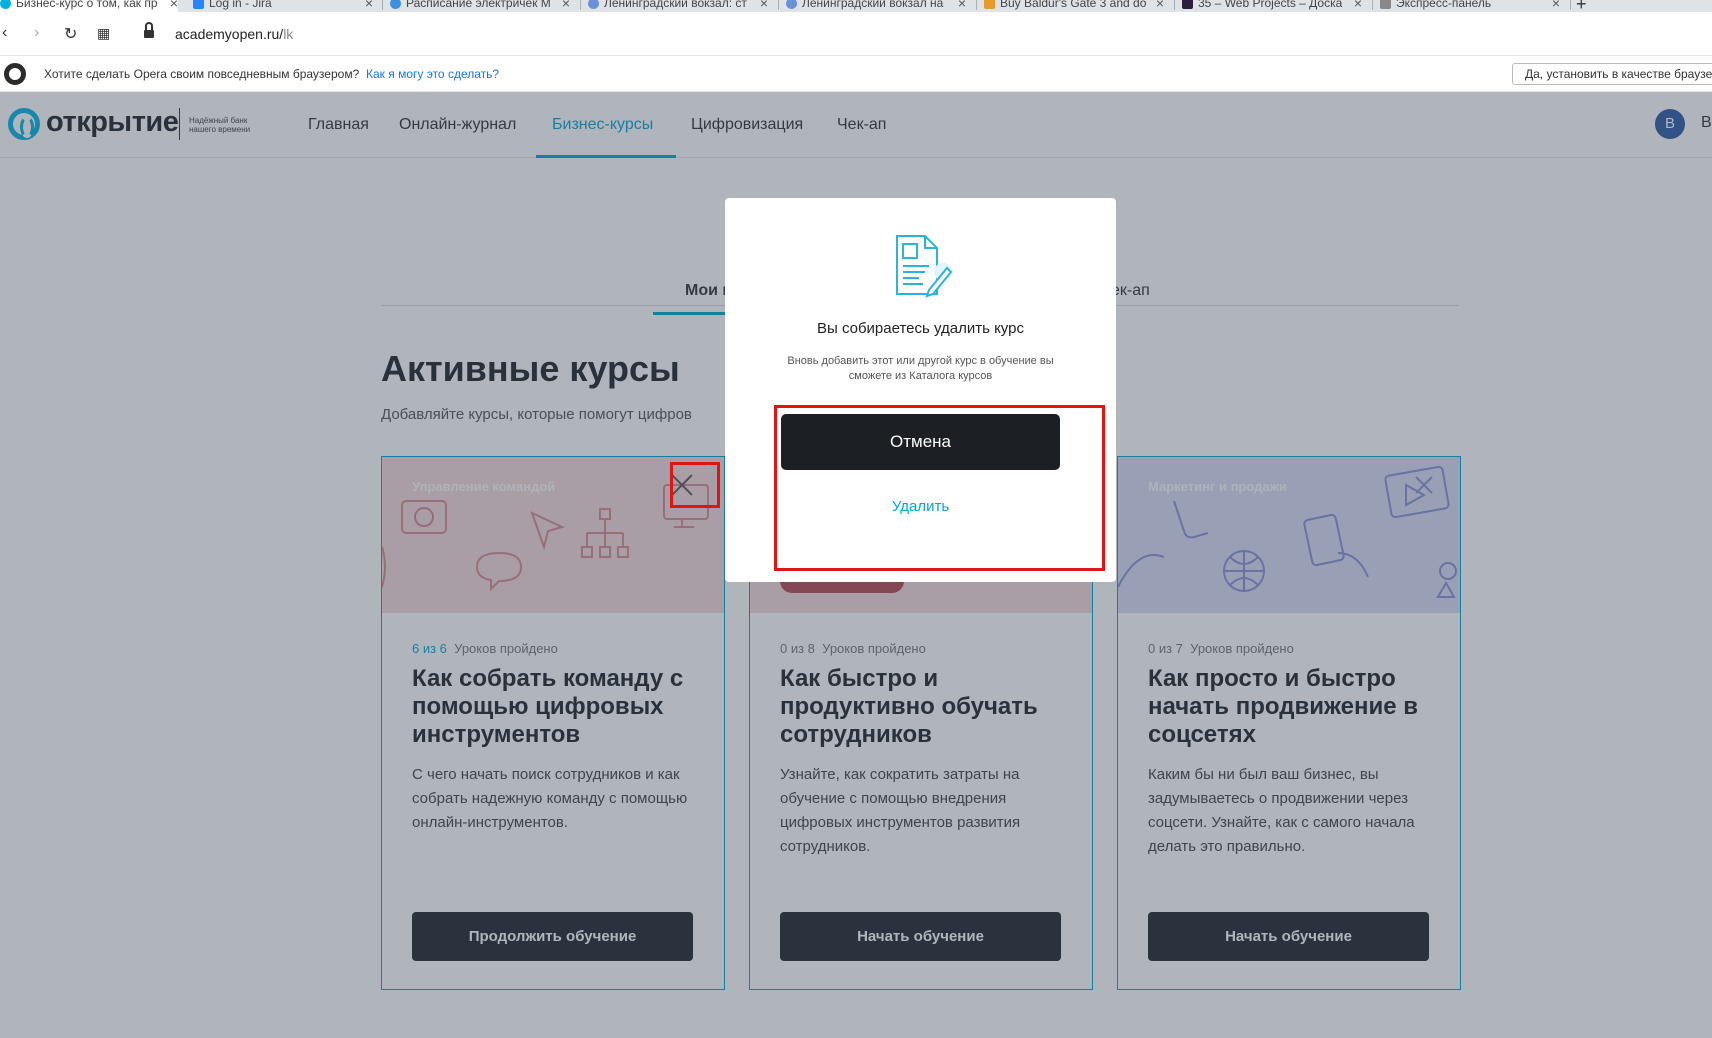  I want to click on highlight-dialog-actions-box, so click(939, 488).